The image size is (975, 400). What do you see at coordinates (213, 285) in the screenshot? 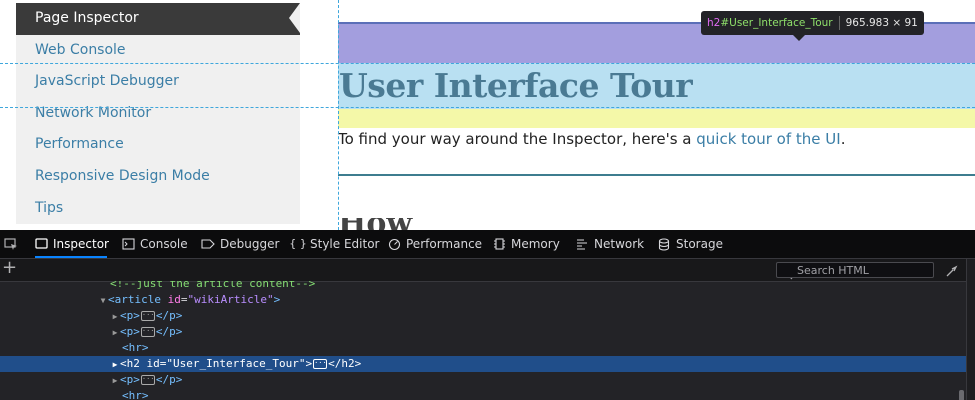
I see `html-comment: <!--just the article content-->` at bounding box center [213, 285].